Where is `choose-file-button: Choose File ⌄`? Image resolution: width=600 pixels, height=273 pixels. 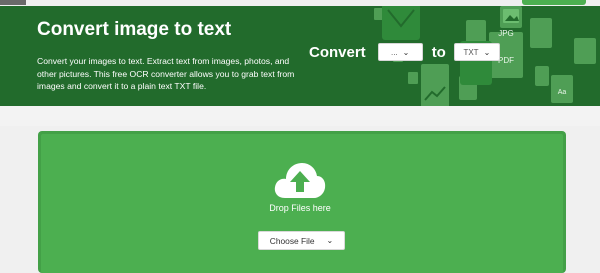 choose-file-button: Choose File ⌄ is located at coordinates (301, 240).